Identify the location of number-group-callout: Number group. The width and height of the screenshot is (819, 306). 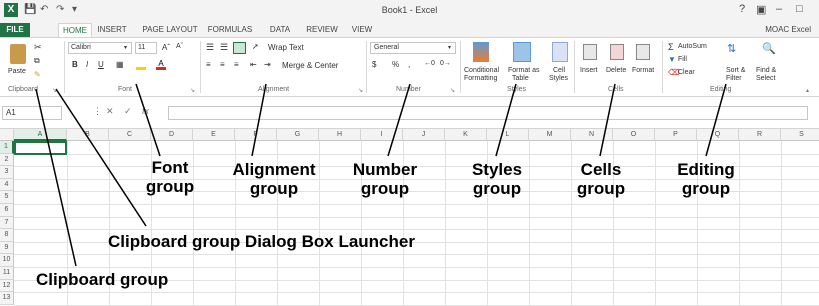
(385, 179).